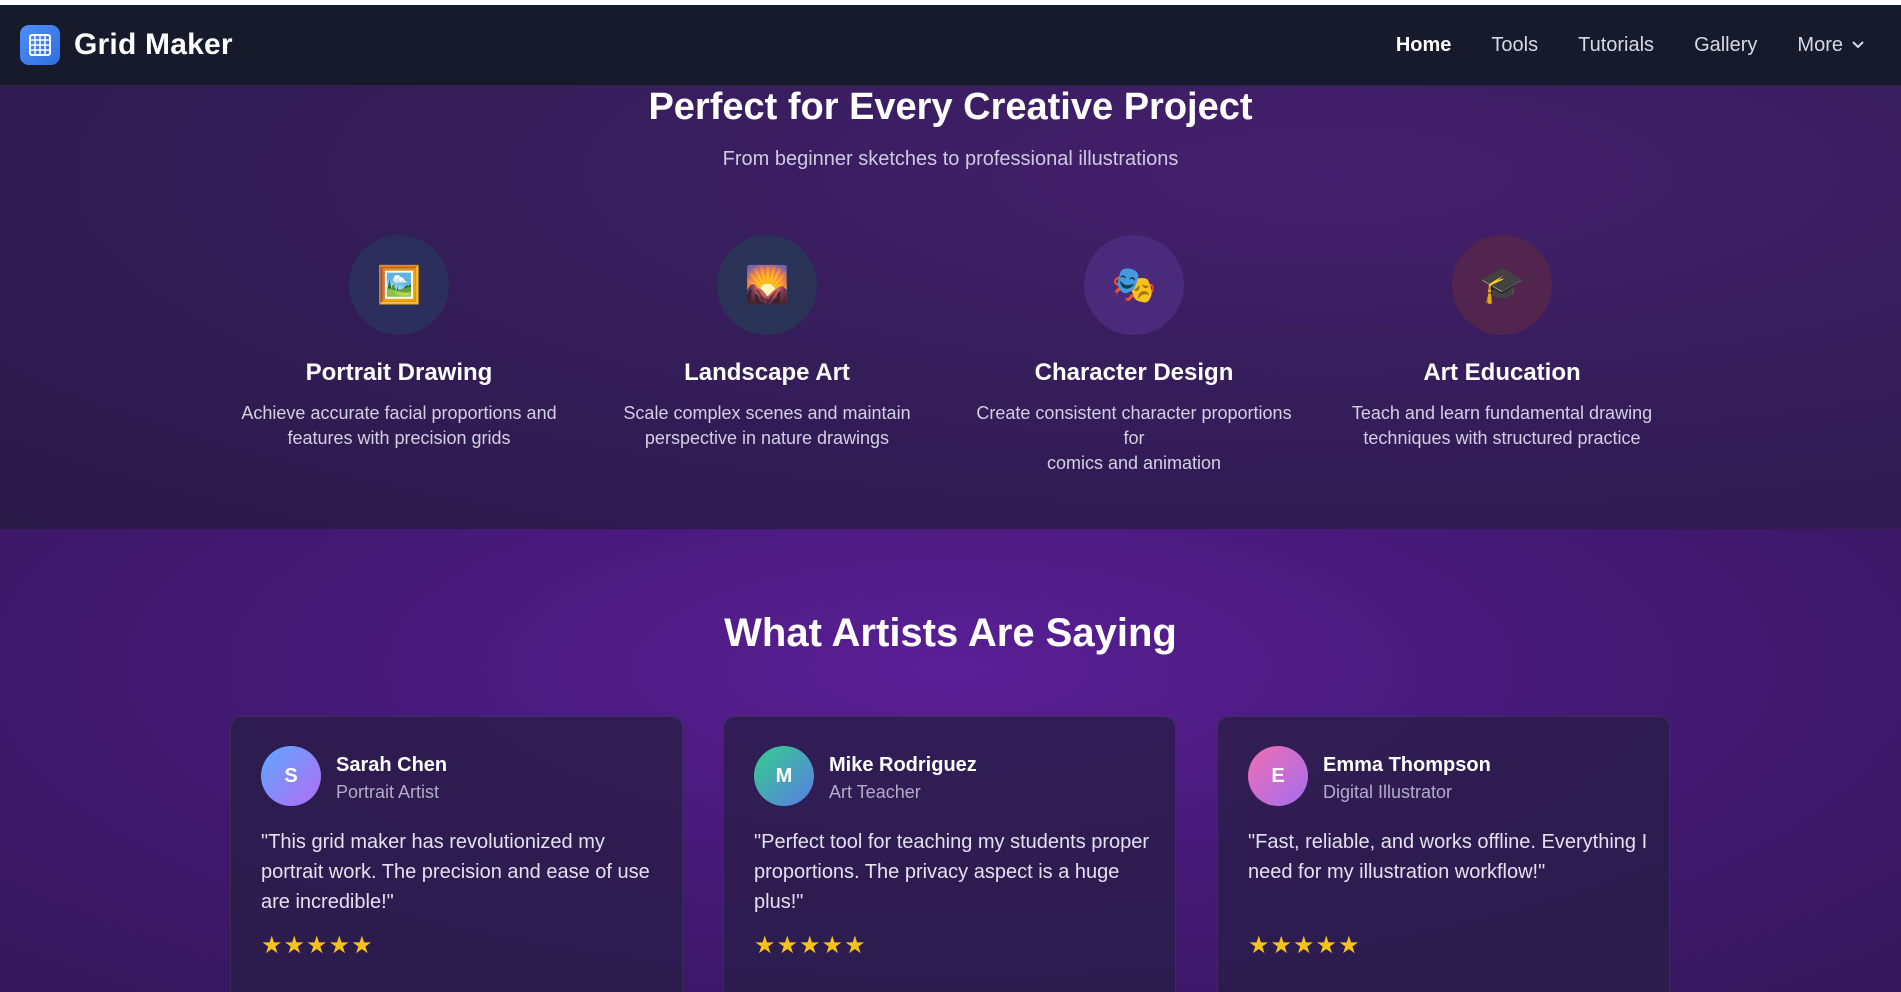  What do you see at coordinates (1134, 285) in the screenshot?
I see `theater-masks-icon: 🎭` at bounding box center [1134, 285].